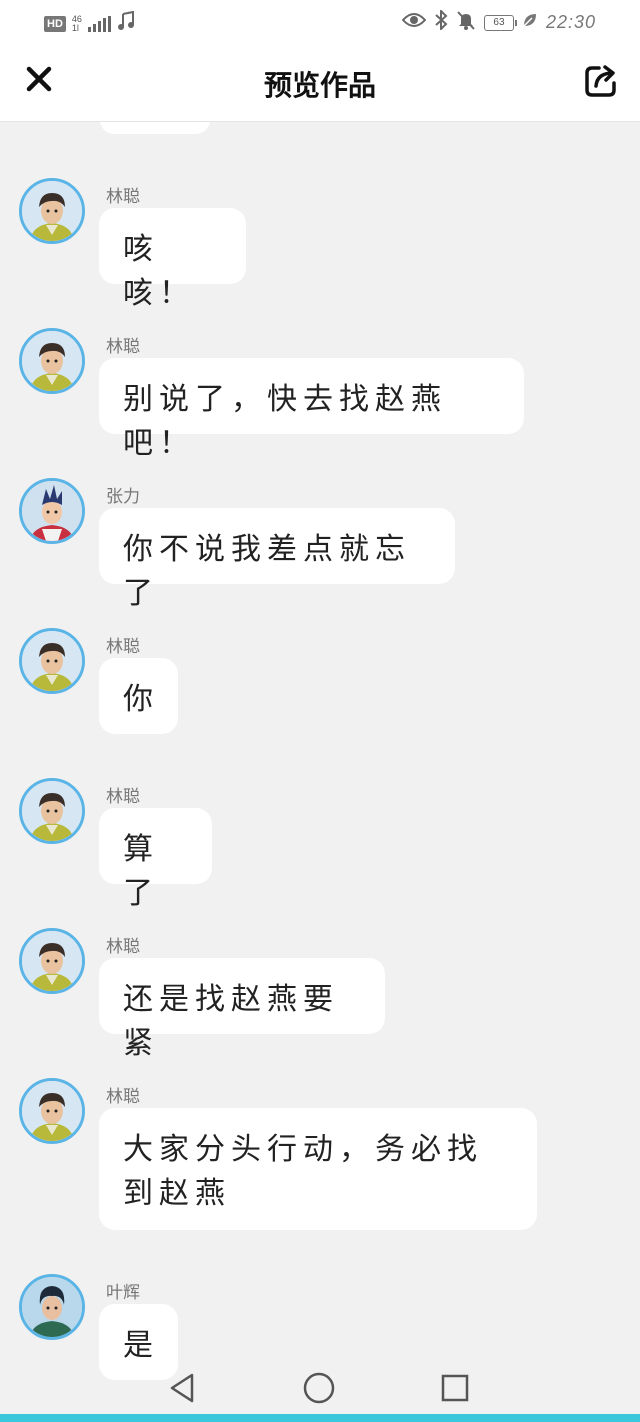 The width and height of the screenshot is (640, 1422). I want to click on avatar-zhang-li, so click(52, 511).